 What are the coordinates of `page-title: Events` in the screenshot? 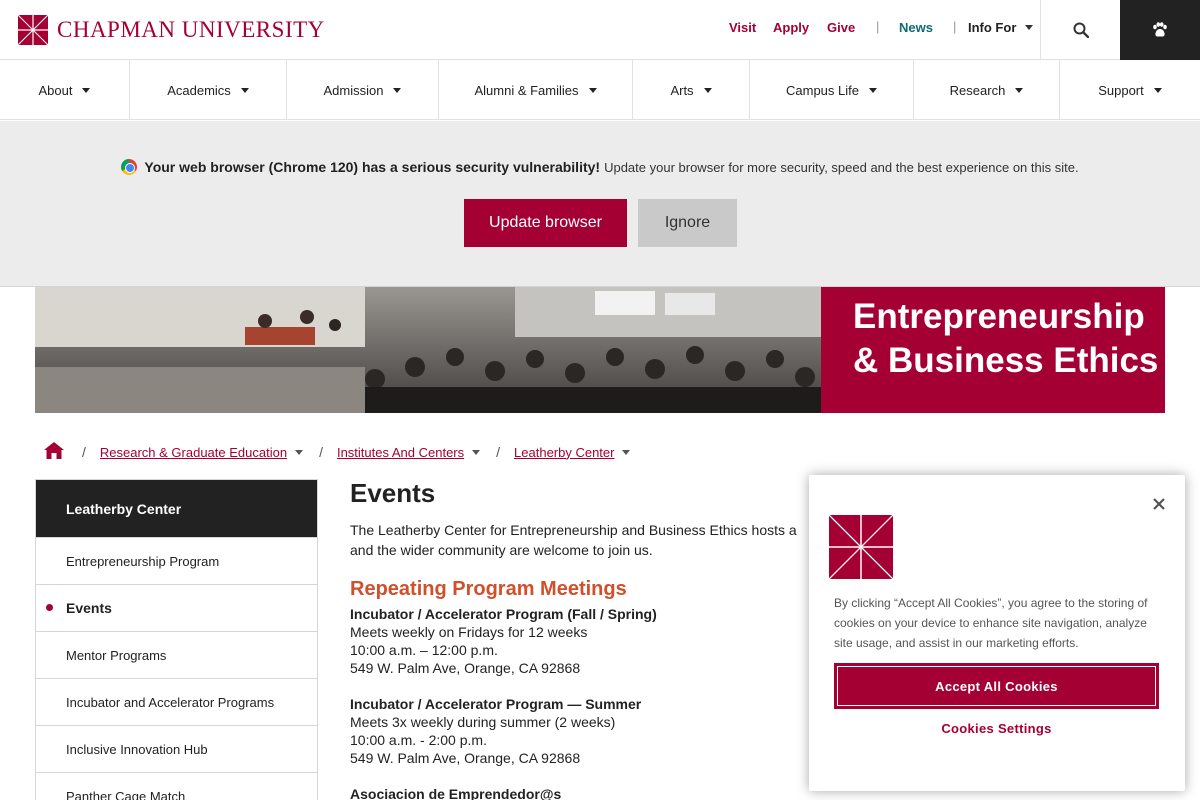 It's located at (393, 493).